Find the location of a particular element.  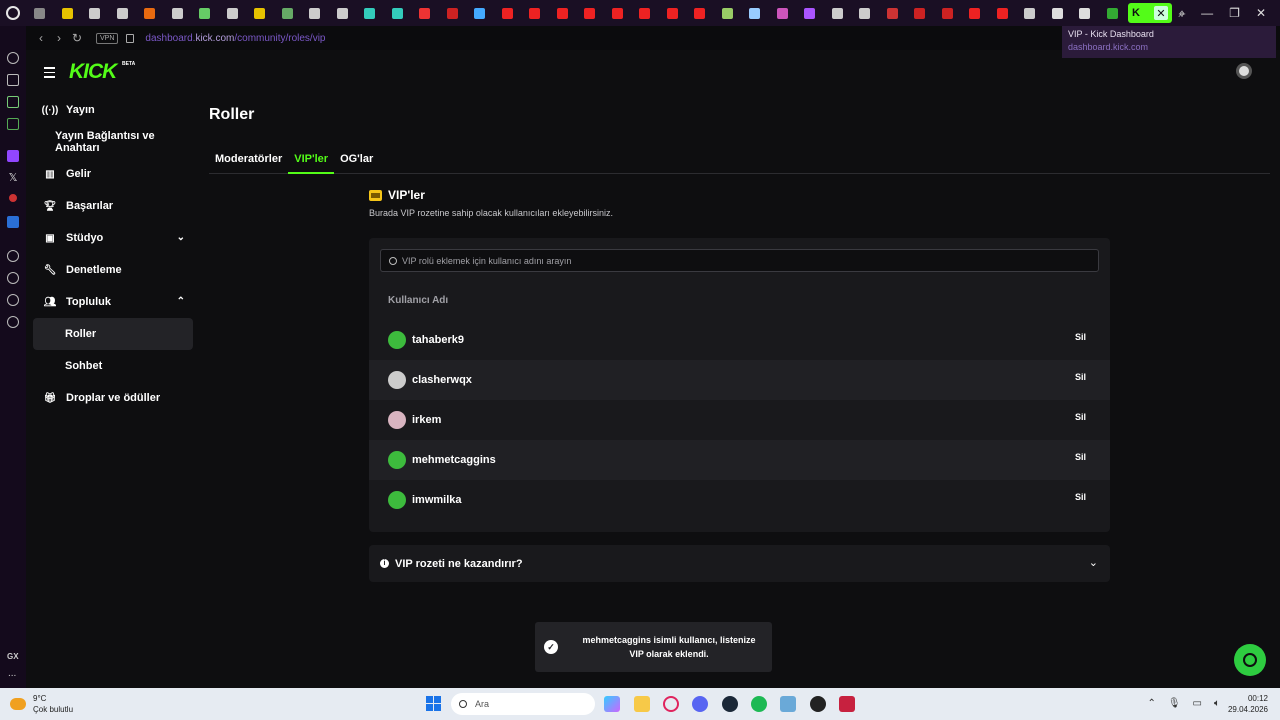

sidebar-item-yayin: ((·)) Yayın is located at coordinates (113, 110).